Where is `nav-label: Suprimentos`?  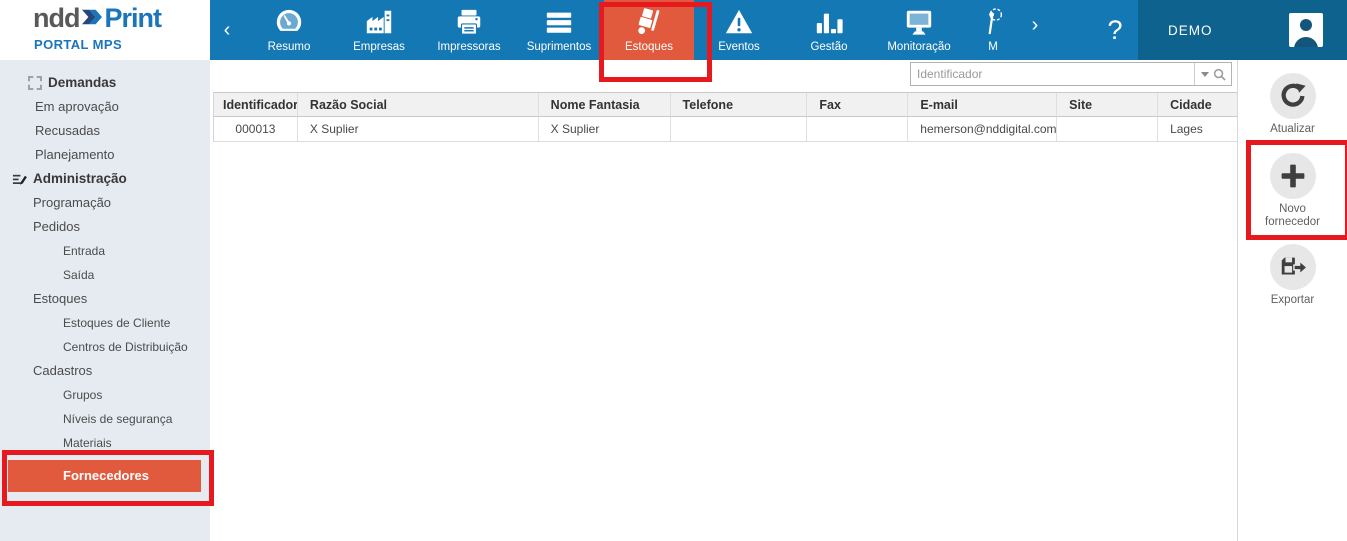
nav-label: Suprimentos is located at coordinates (559, 47).